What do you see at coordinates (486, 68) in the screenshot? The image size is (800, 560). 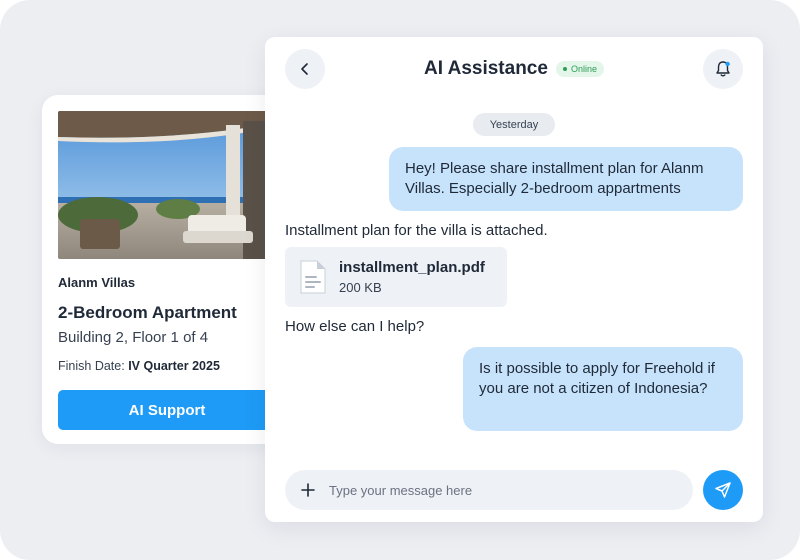 I see `chat-title: AI Assistance` at bounding box center [486, 68].